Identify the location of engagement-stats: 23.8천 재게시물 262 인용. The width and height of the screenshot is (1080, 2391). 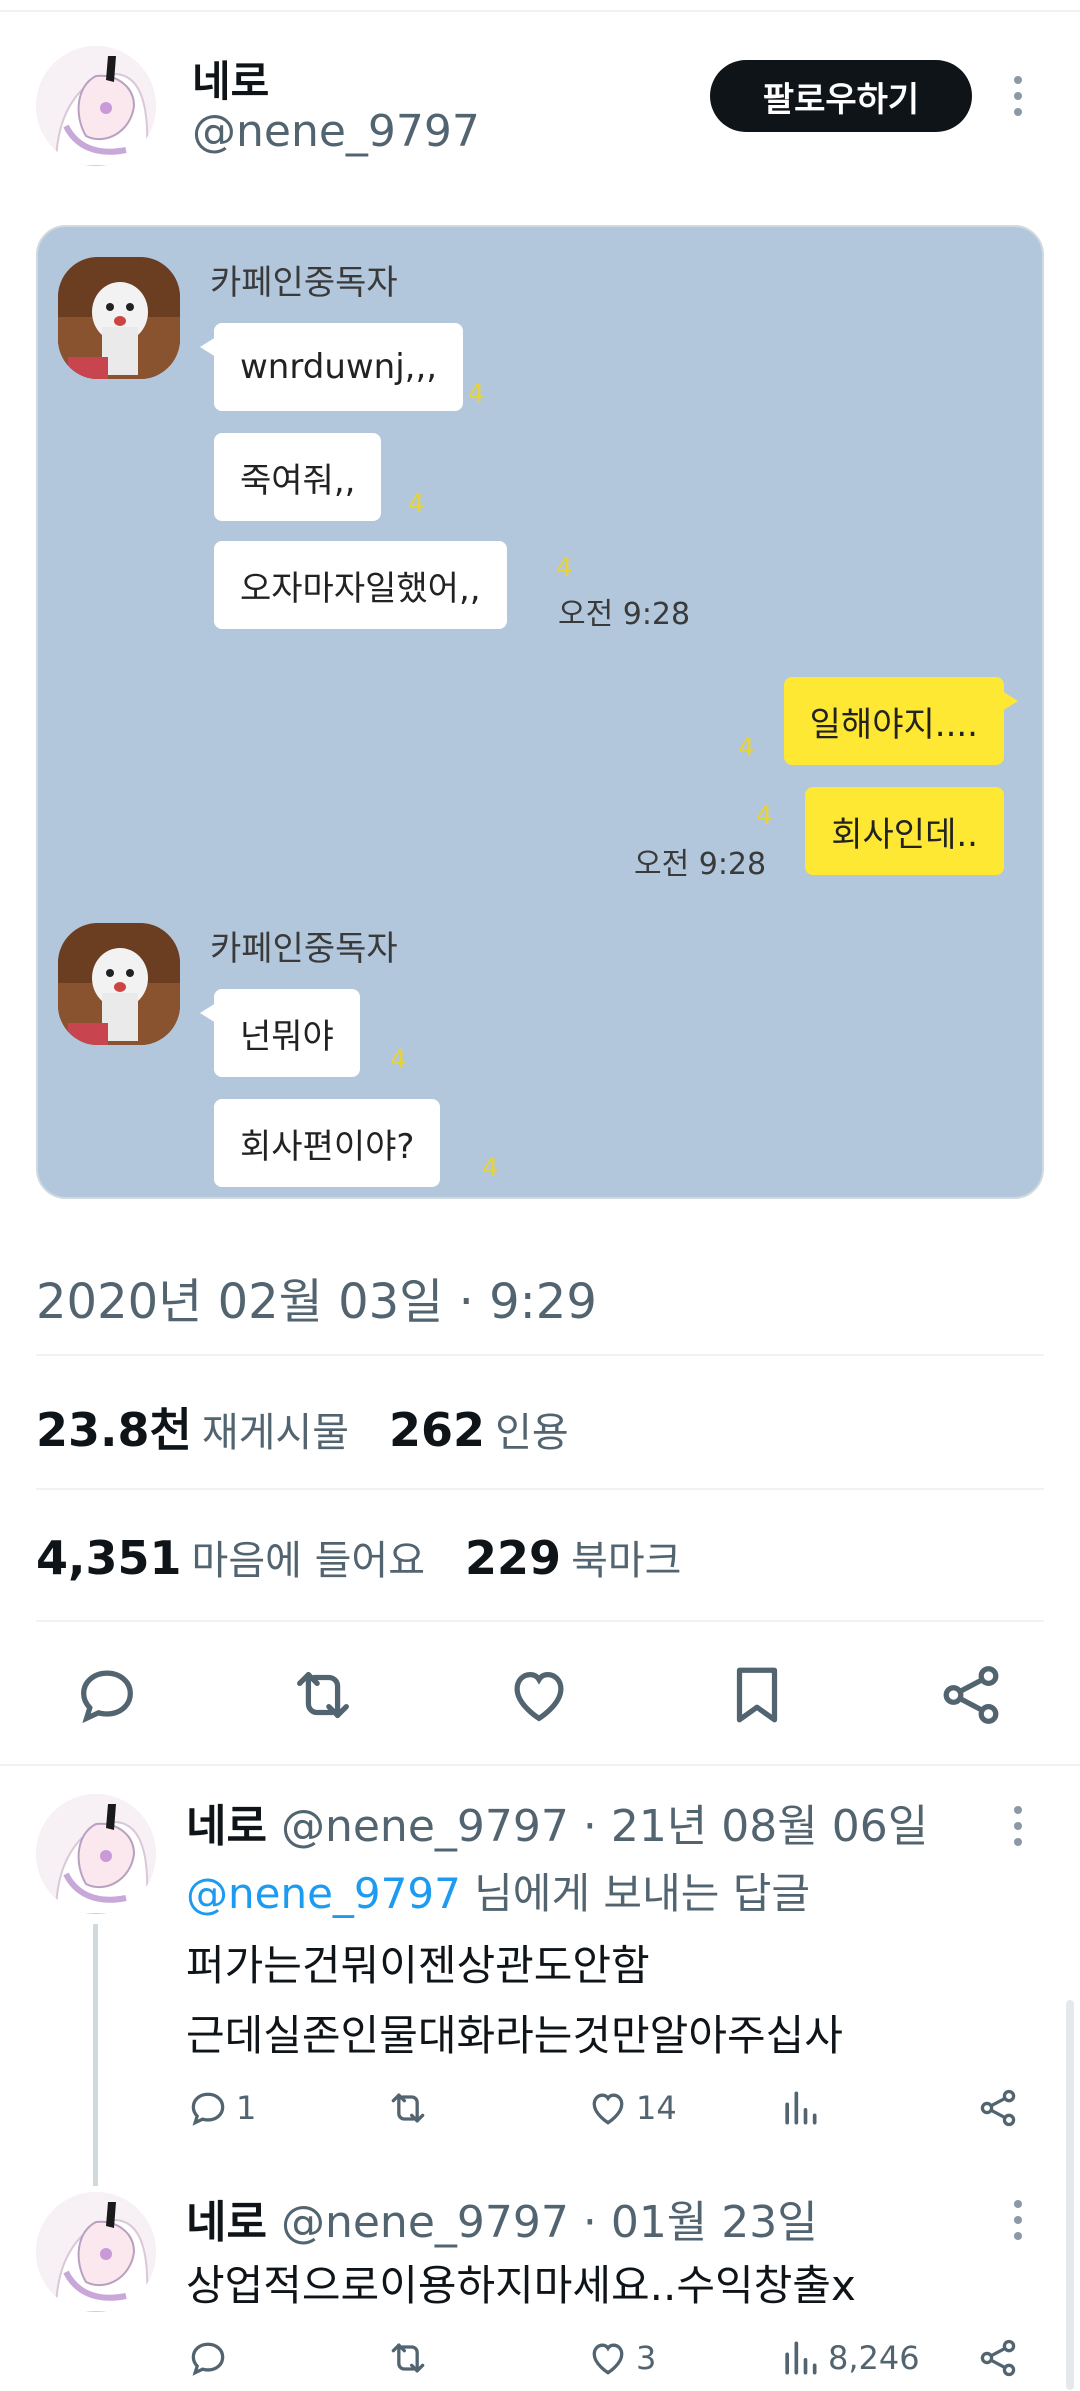
(322, 1427).